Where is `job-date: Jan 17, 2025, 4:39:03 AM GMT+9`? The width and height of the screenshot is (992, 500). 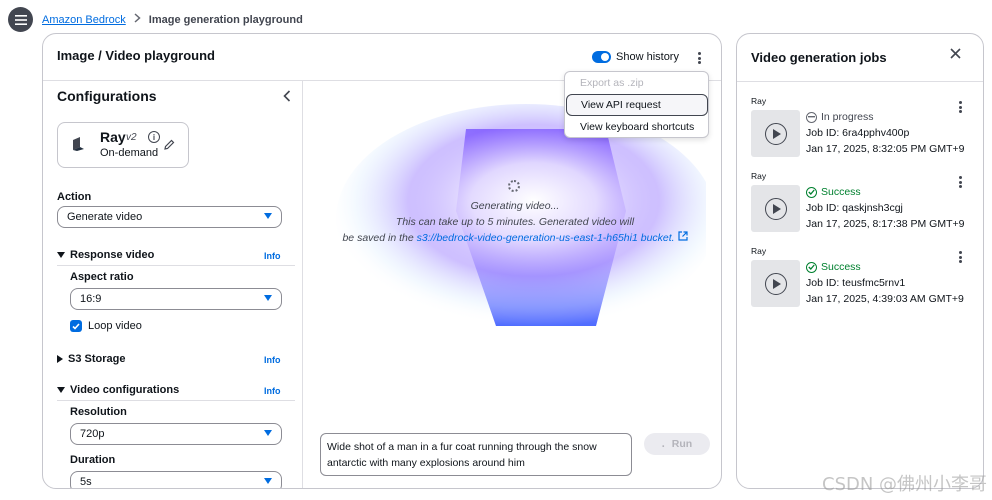
job-date: Jan 17, 2025, 4:39:03 AM GMT+9 is located at coordinates (885, 299).